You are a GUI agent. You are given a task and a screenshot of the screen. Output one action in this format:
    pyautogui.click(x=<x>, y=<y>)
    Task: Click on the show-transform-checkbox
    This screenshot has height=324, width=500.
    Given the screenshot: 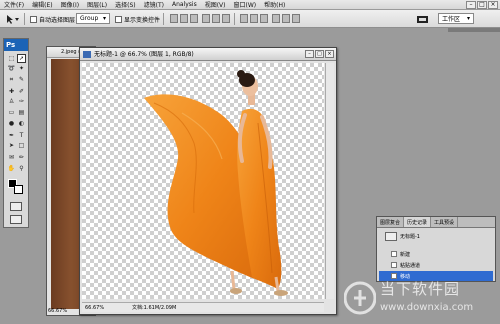 What is the action you would take?
    pyautogui.click(x=118, y=19)
    